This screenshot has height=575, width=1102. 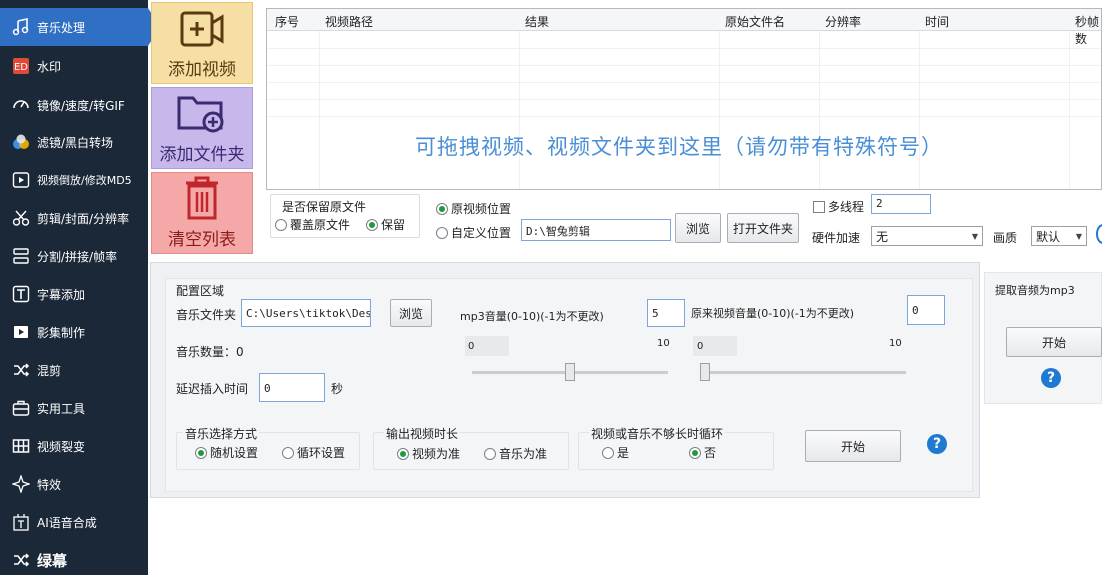 I want to click on column-header-filename: 原始文件名, so click(x=755, y=22).